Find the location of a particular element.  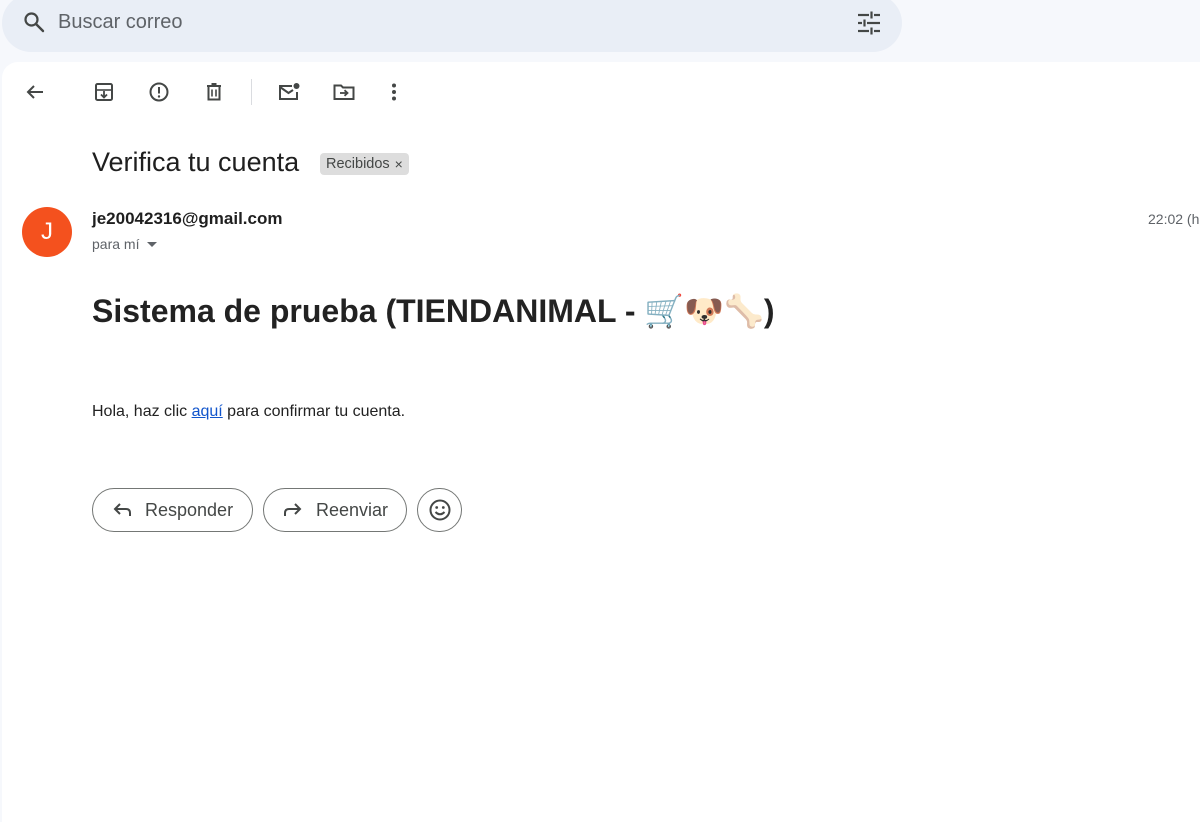

mark-unread-icon is located at coordinates (289, 91).